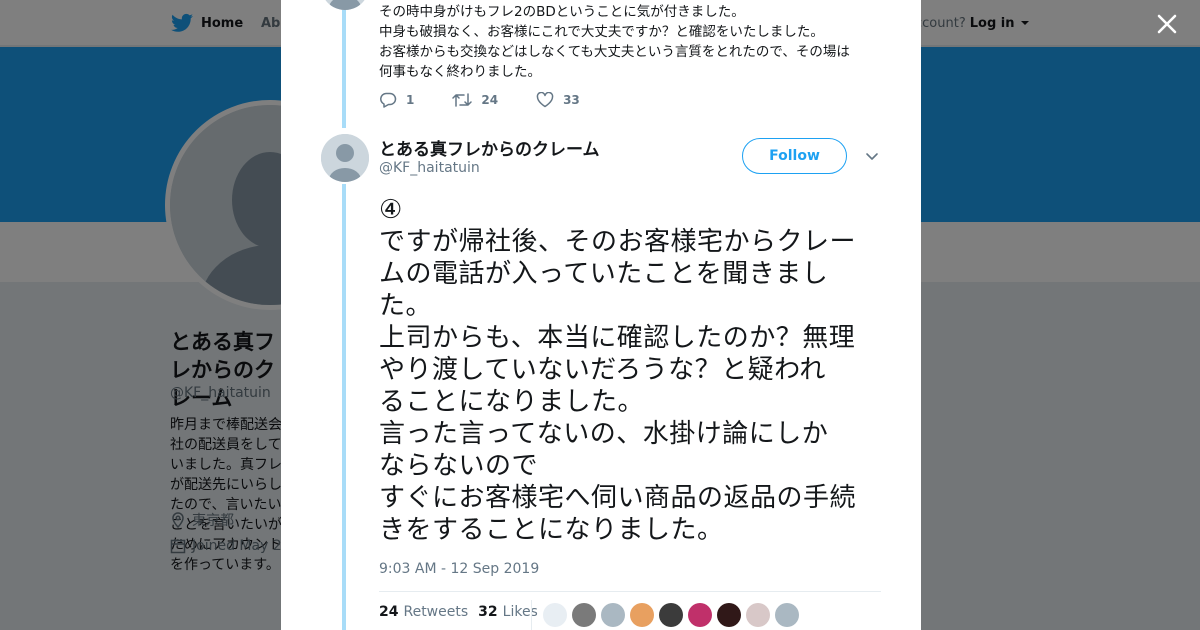  Describe the element at coordinates (462, 100) in the screenshot. I see `retweet-icon` at that location.